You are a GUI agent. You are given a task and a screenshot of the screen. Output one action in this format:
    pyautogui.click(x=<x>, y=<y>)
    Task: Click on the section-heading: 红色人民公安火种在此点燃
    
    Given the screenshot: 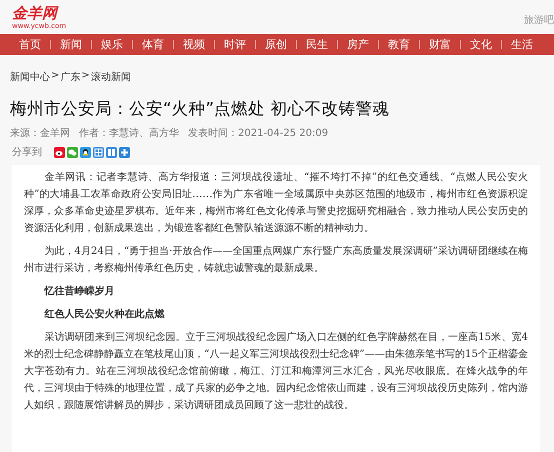 What is the action you would take?
    pyautogui.click(x=104, y=314)
    